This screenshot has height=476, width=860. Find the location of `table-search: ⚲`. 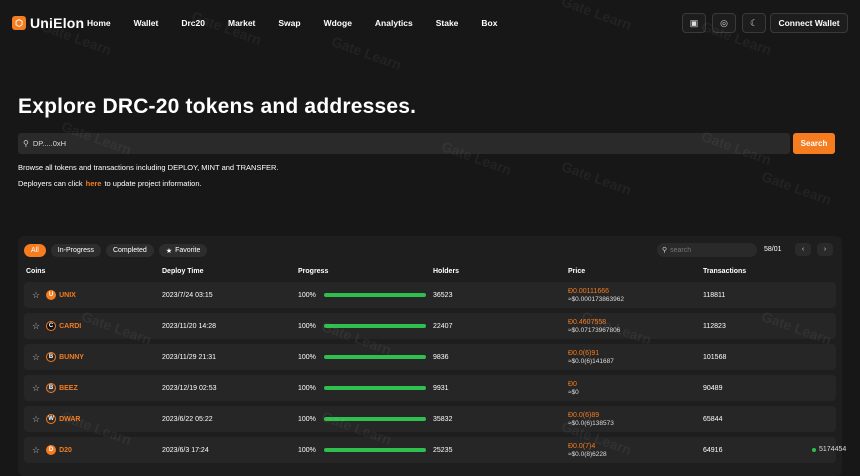

table-search: ⚲ is located at coordinates (707, 250).